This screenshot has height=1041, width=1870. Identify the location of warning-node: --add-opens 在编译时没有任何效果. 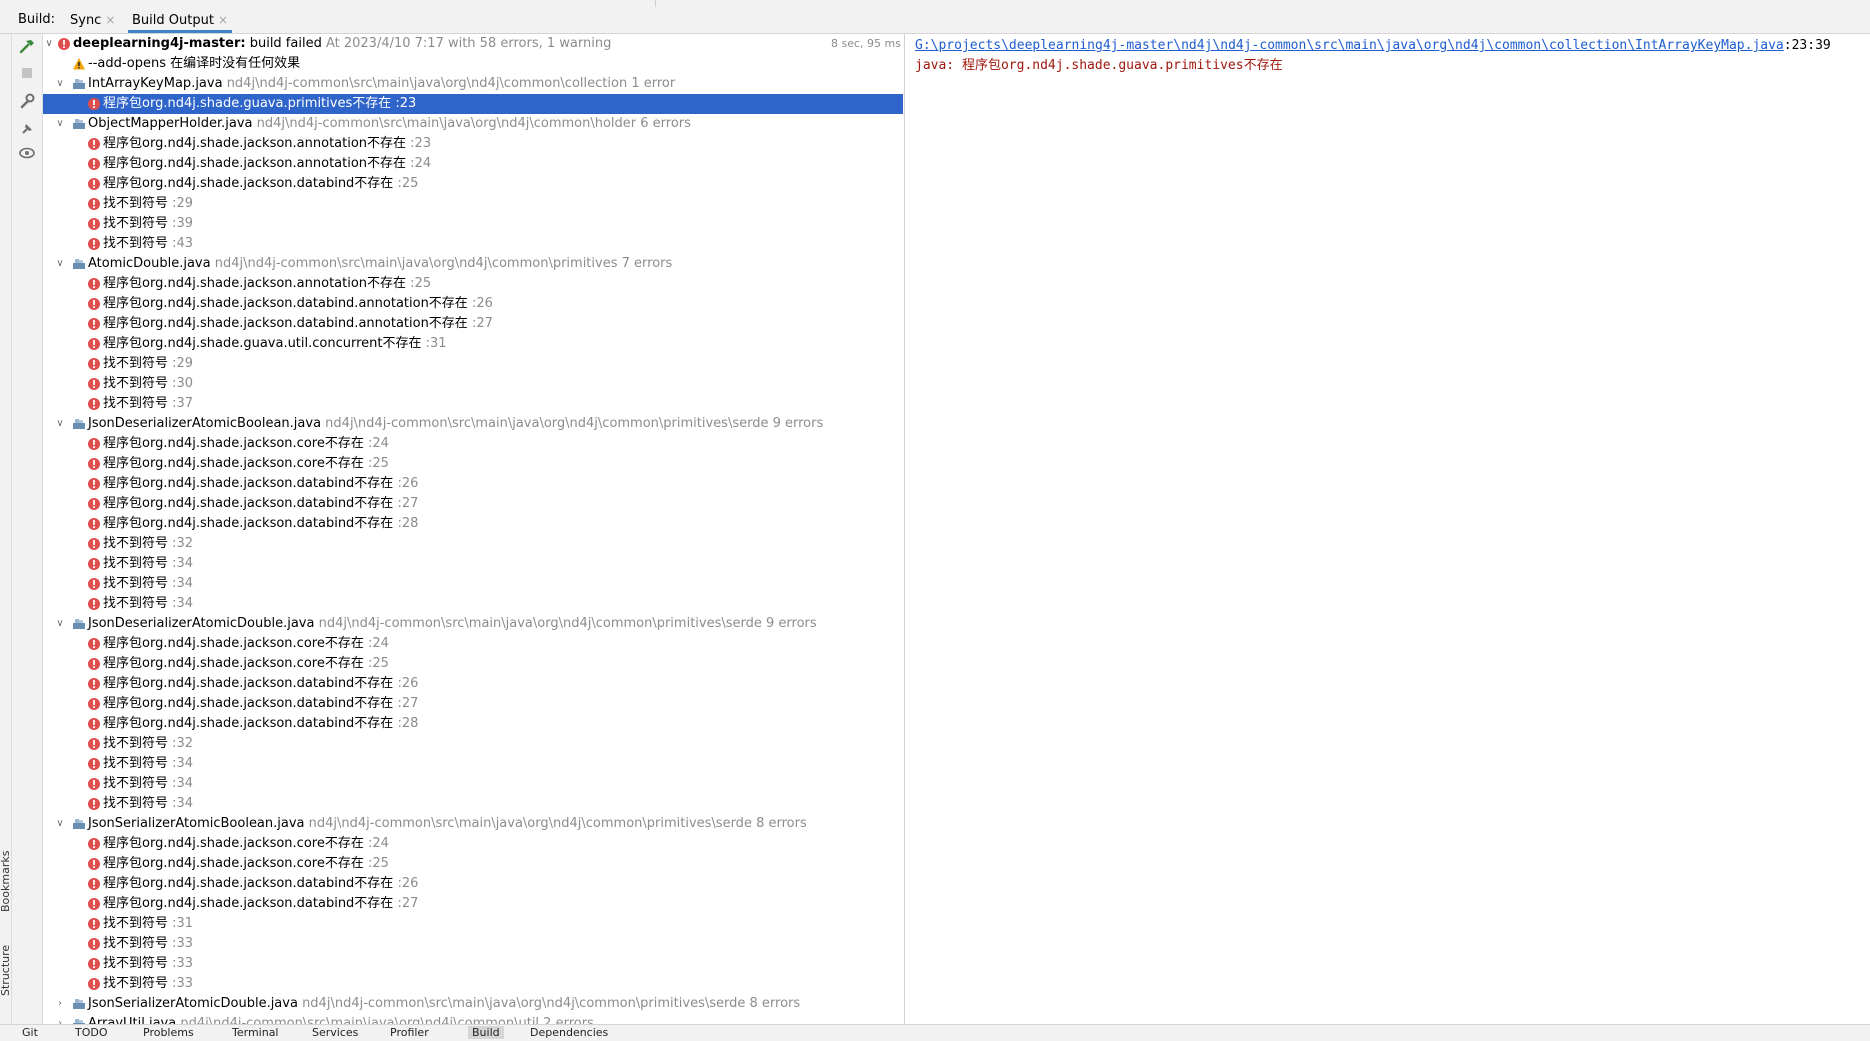
(473, 64).